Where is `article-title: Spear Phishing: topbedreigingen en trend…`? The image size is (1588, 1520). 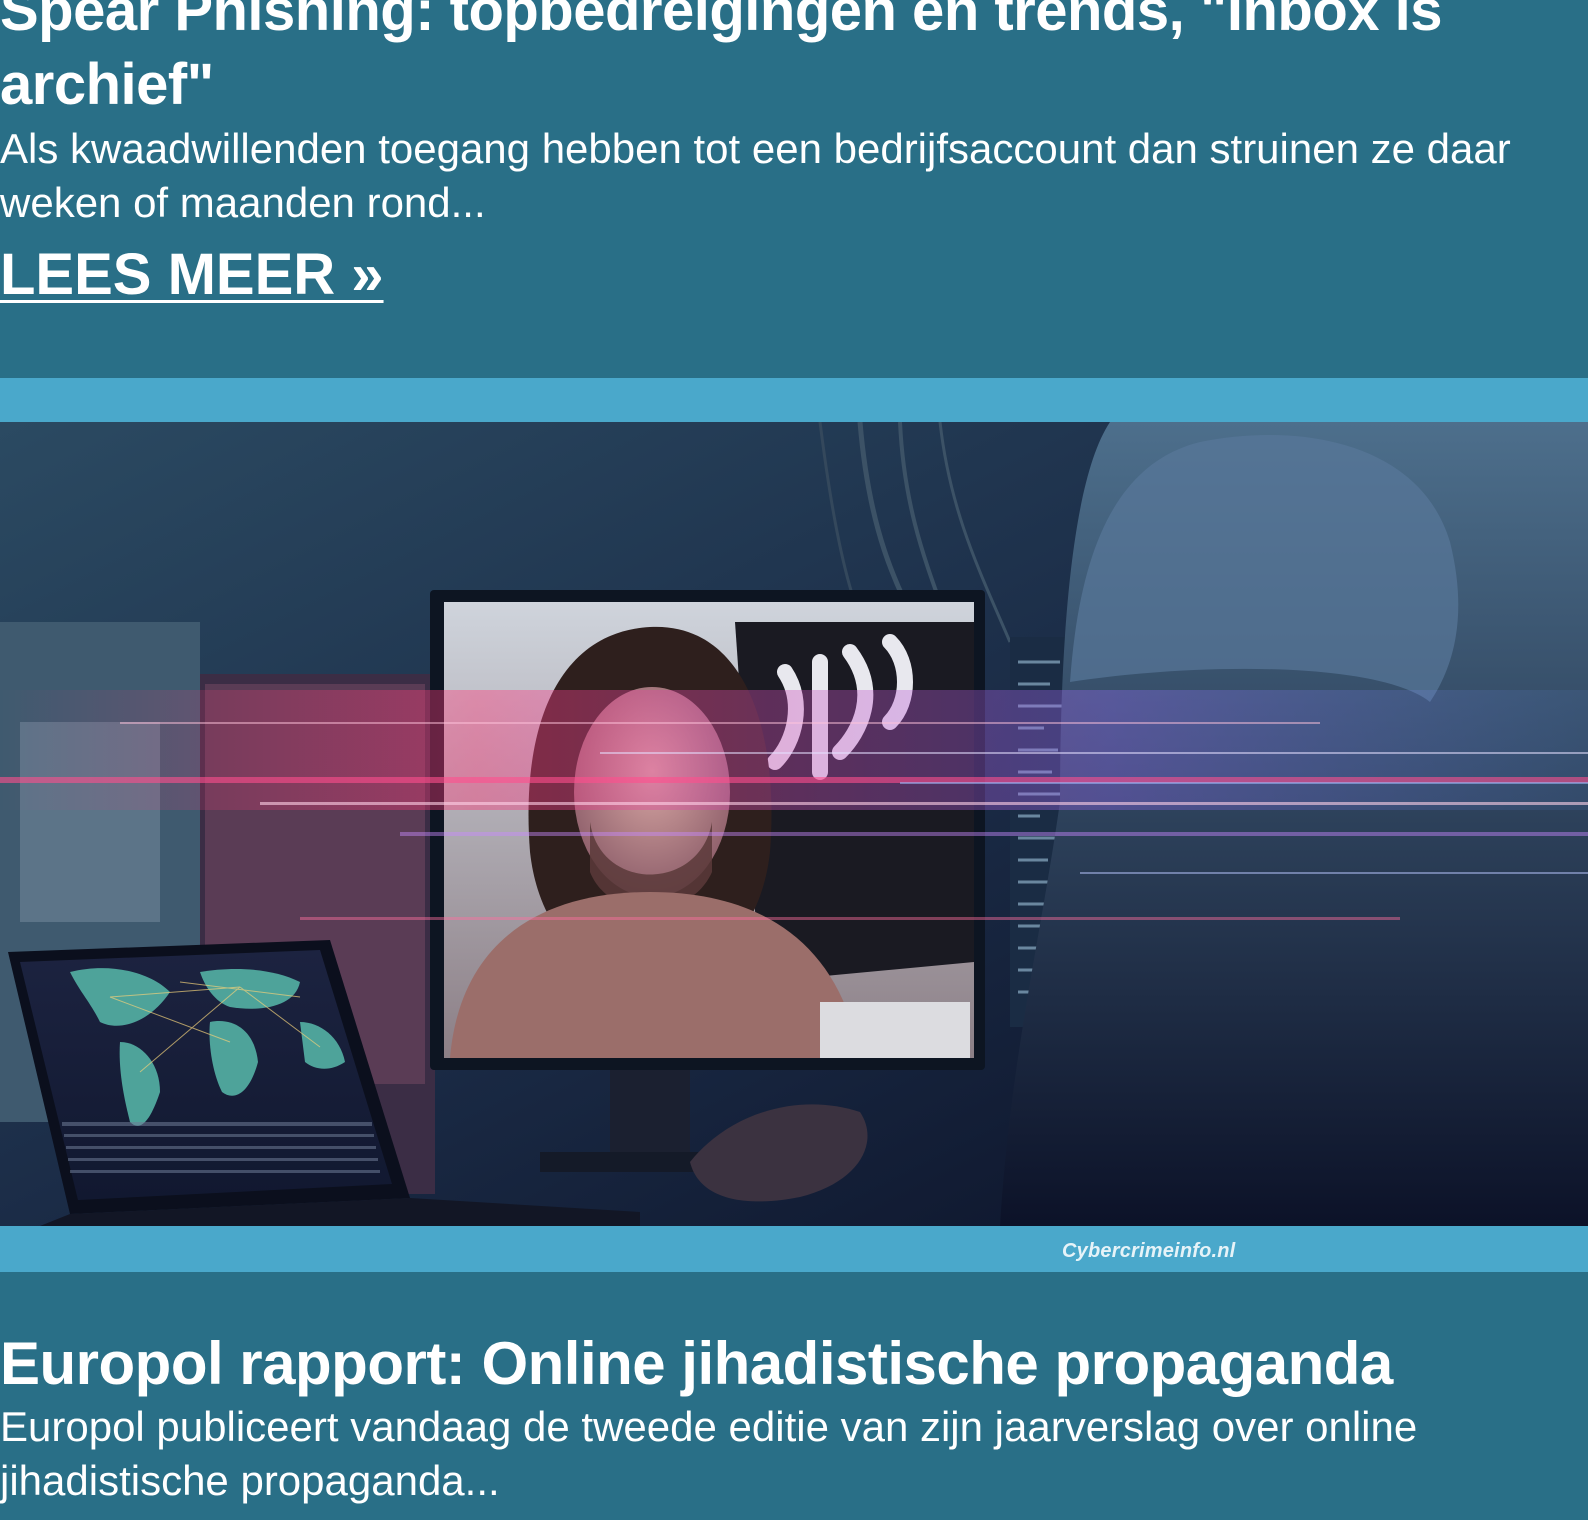
article-title: Spear Phishing: topbedreigingen en trend… is located at coordinates (794, 61).